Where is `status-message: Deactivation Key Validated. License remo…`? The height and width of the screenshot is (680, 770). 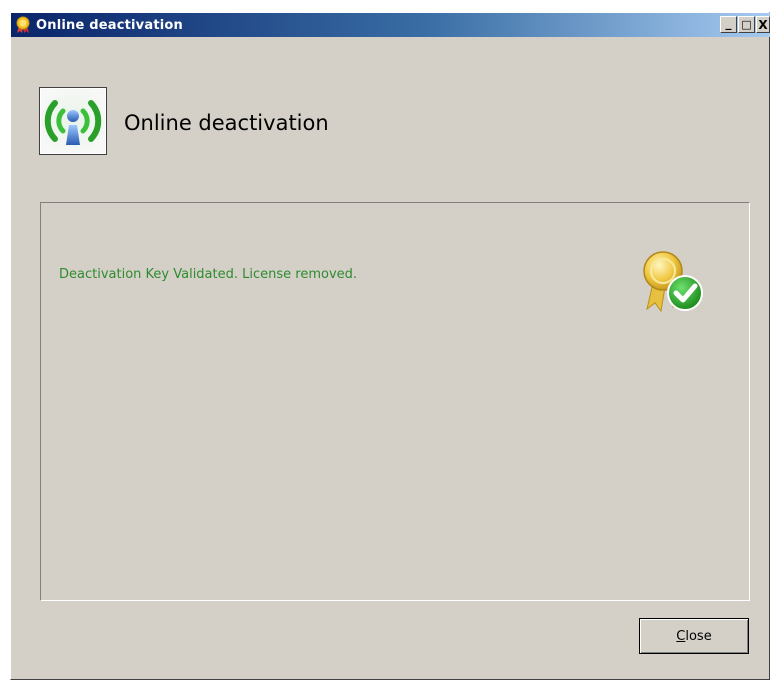 status-message: Deactivation Key Validated. License remo… is located at coordinates (208, 274).